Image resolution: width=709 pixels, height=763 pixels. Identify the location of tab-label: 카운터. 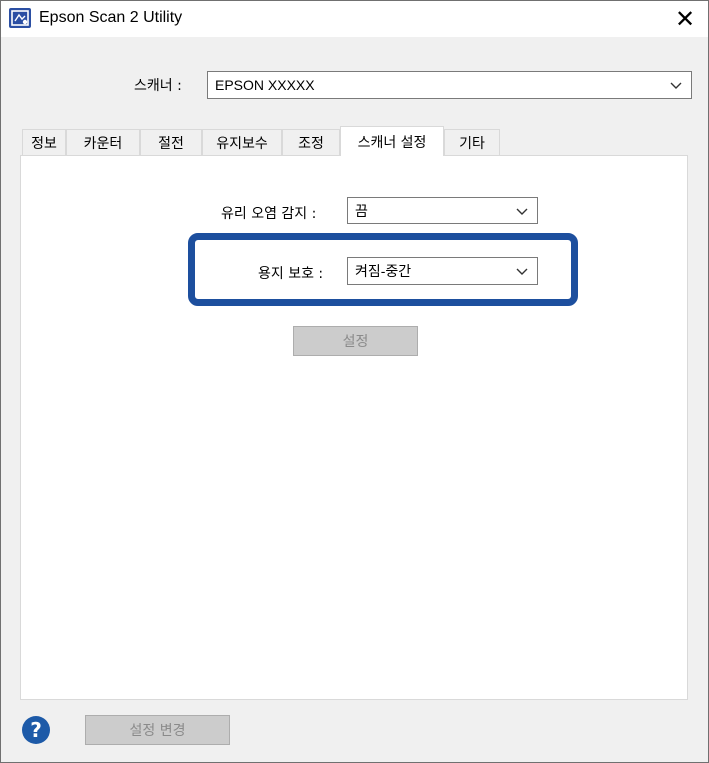
(103, 143).